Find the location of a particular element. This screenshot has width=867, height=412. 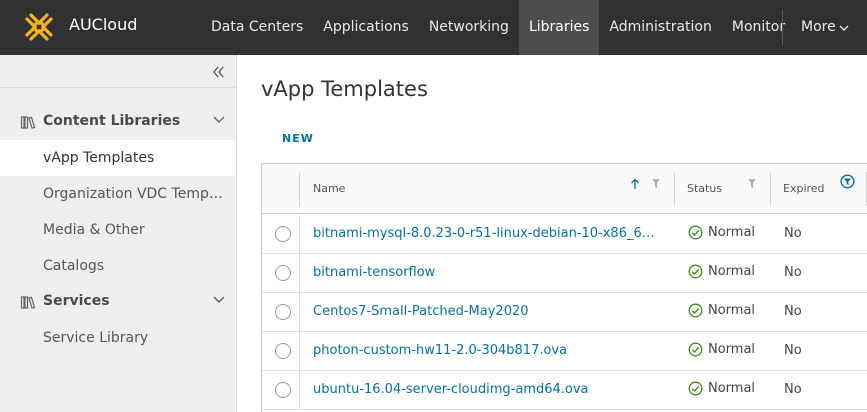

collapse-sidebar-icon is located at coordinates (218, 72).